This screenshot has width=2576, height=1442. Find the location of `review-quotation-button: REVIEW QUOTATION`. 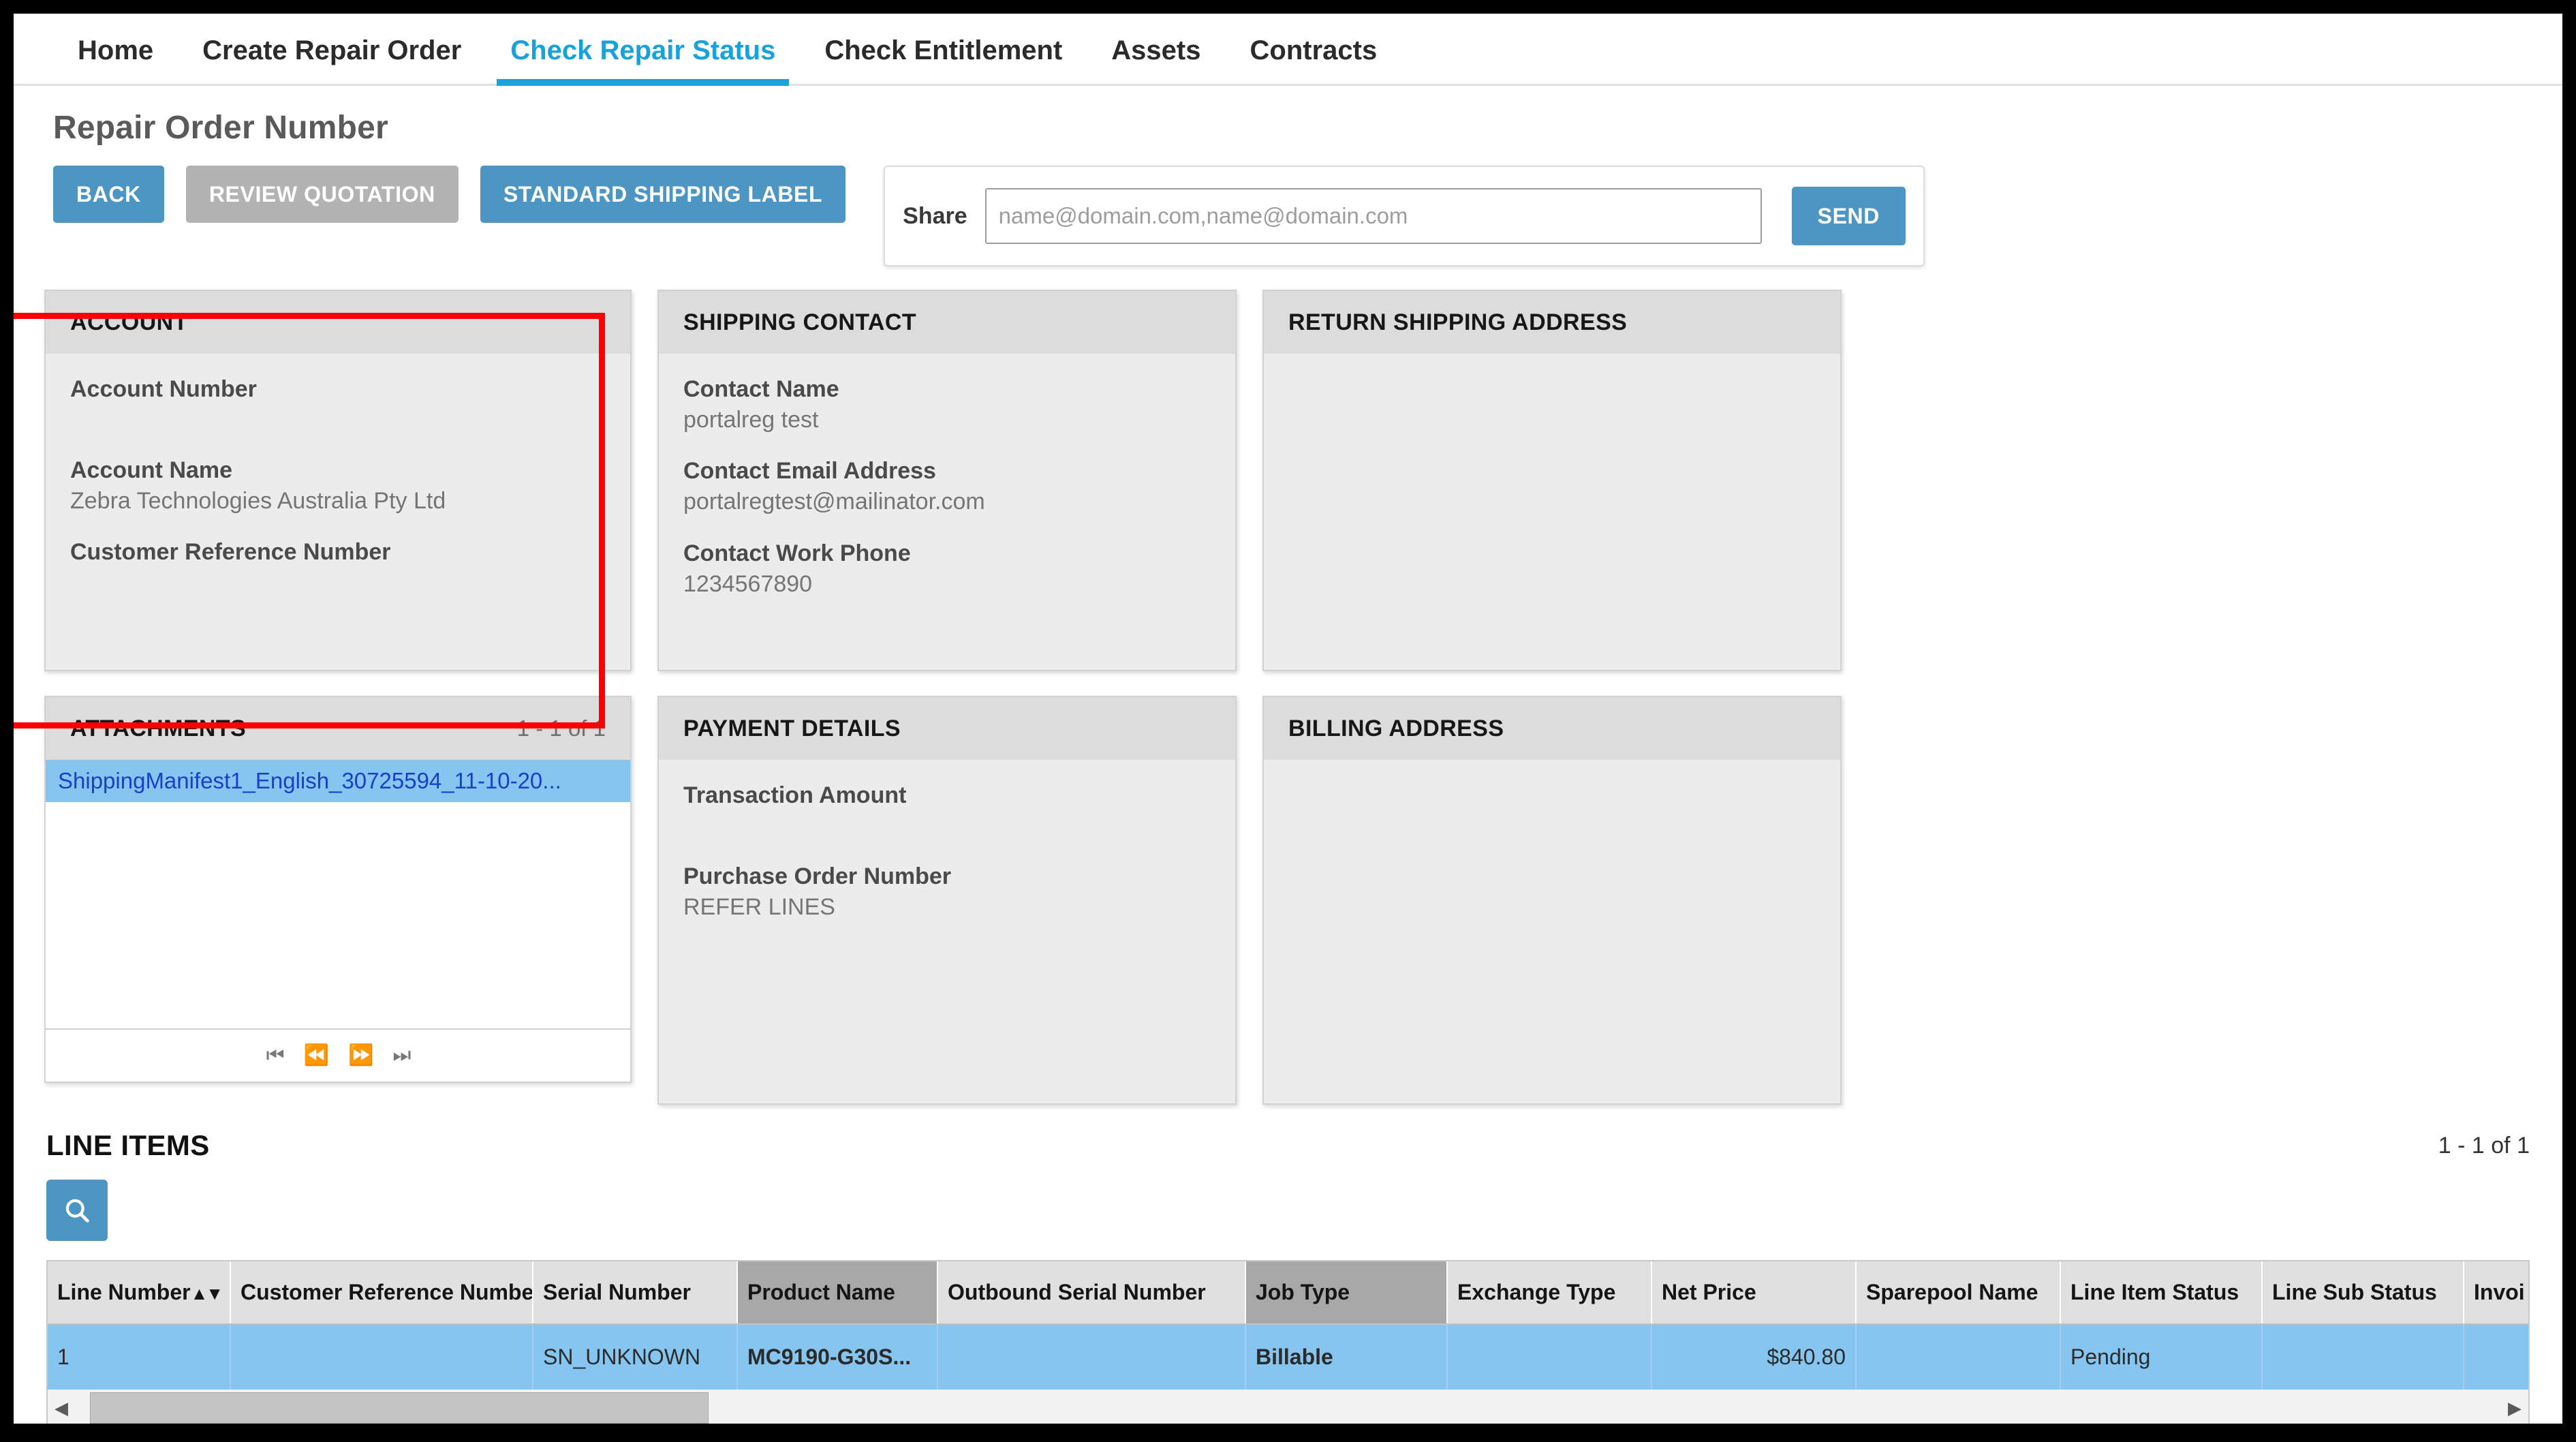

review-quotation-button: REVIEW QUOTATION is located at coordinates (322, 194).